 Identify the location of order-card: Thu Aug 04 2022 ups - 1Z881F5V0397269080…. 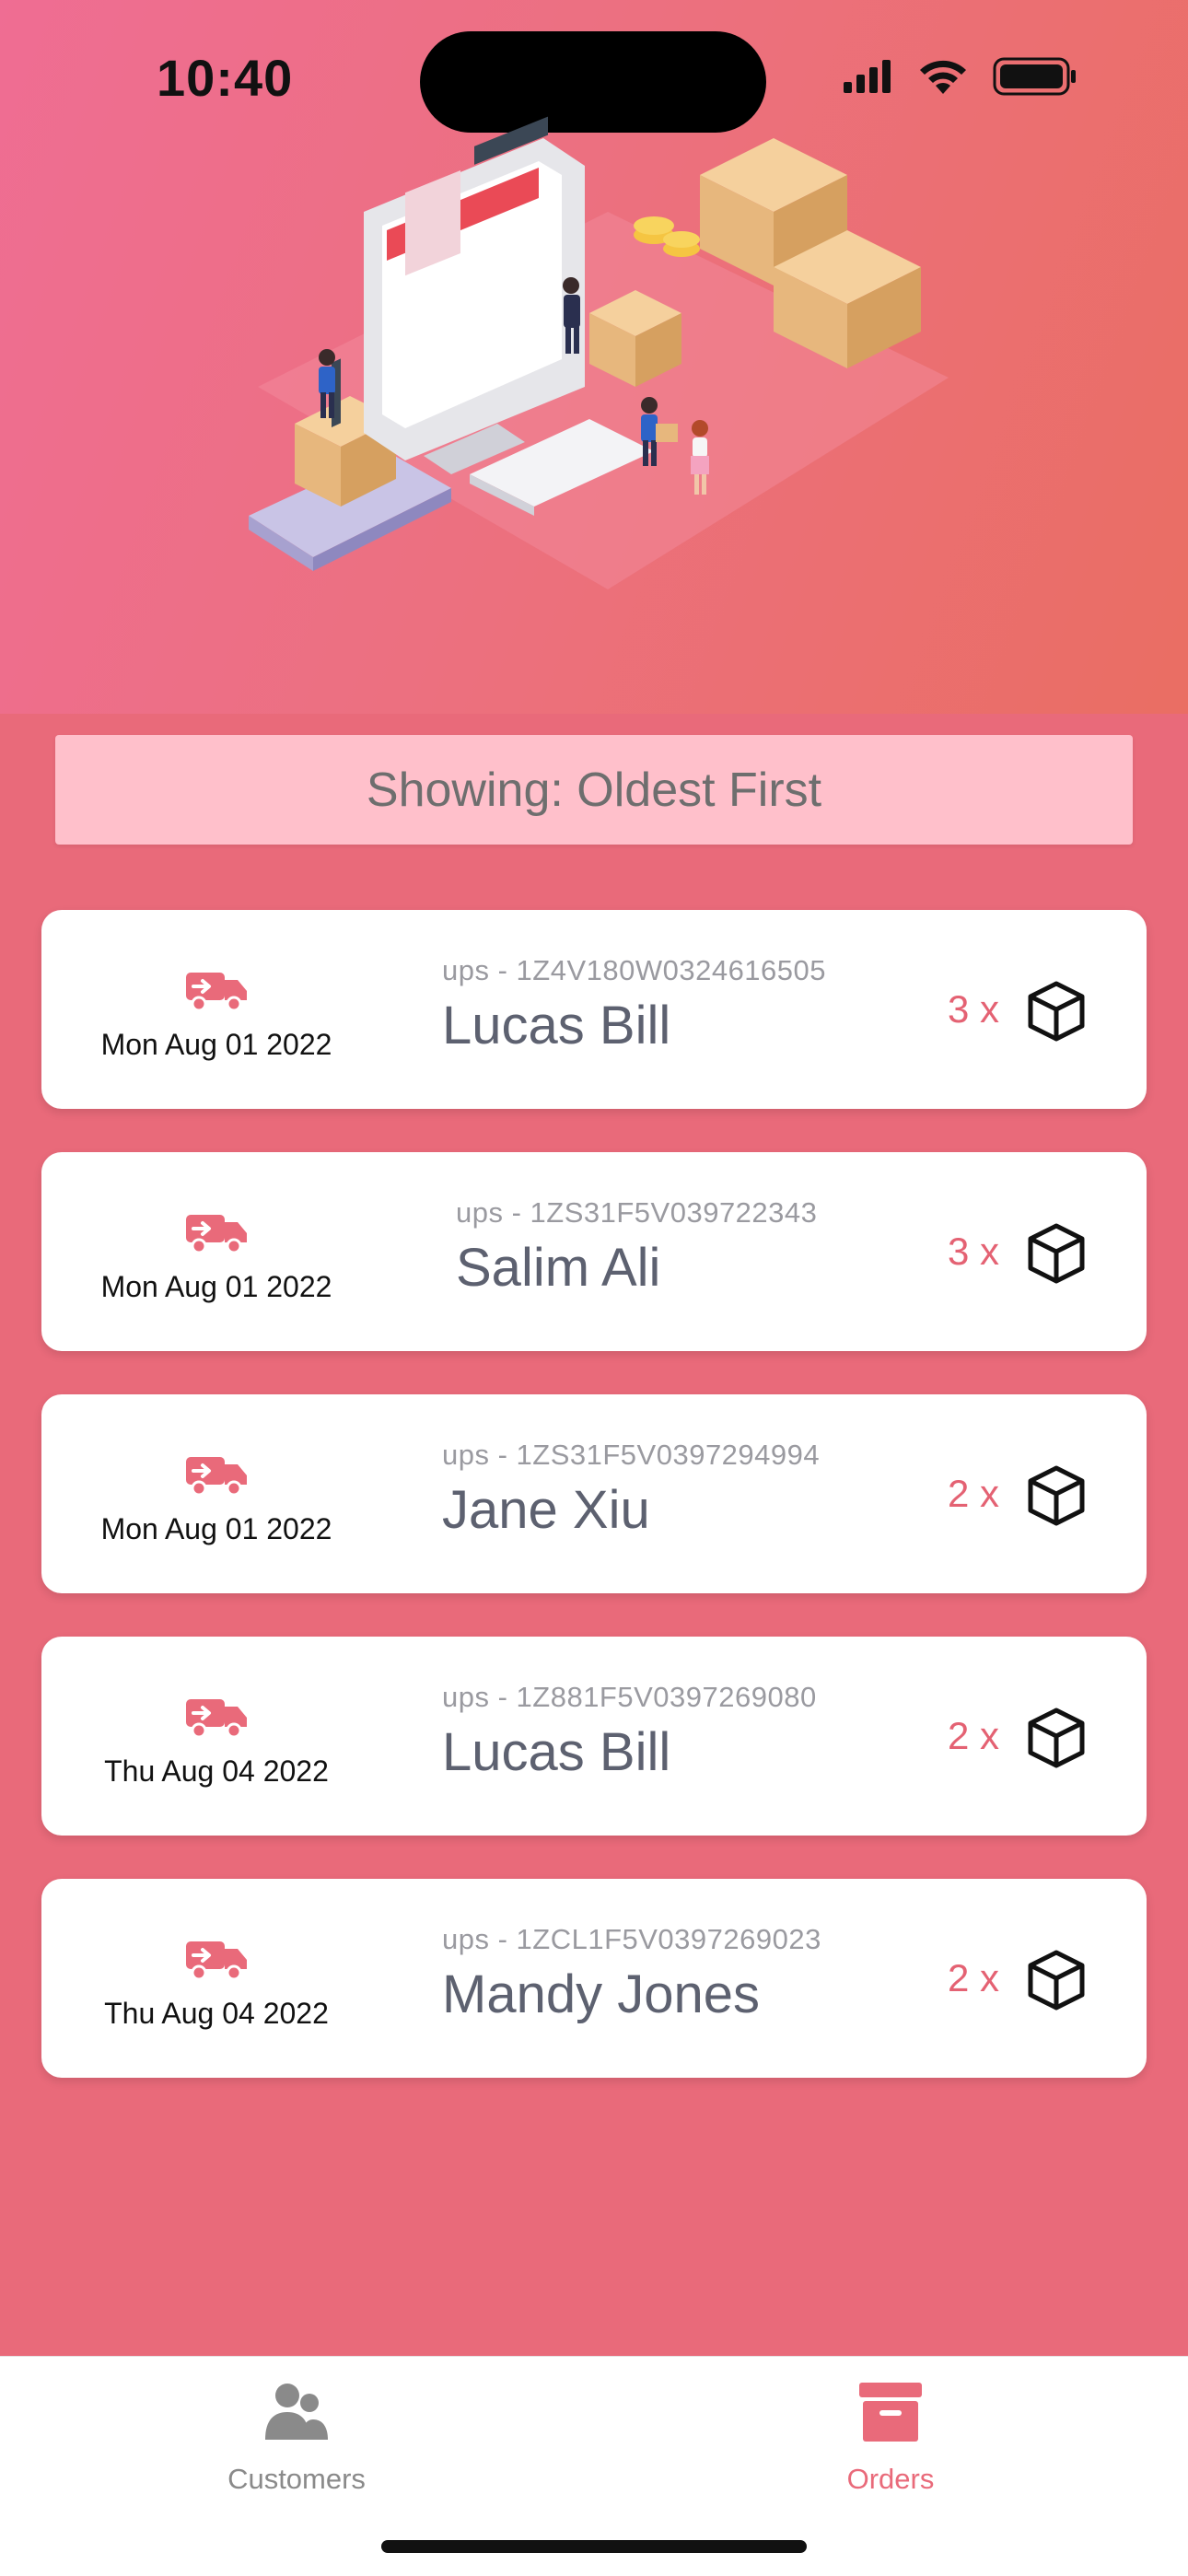
(594, 1736).